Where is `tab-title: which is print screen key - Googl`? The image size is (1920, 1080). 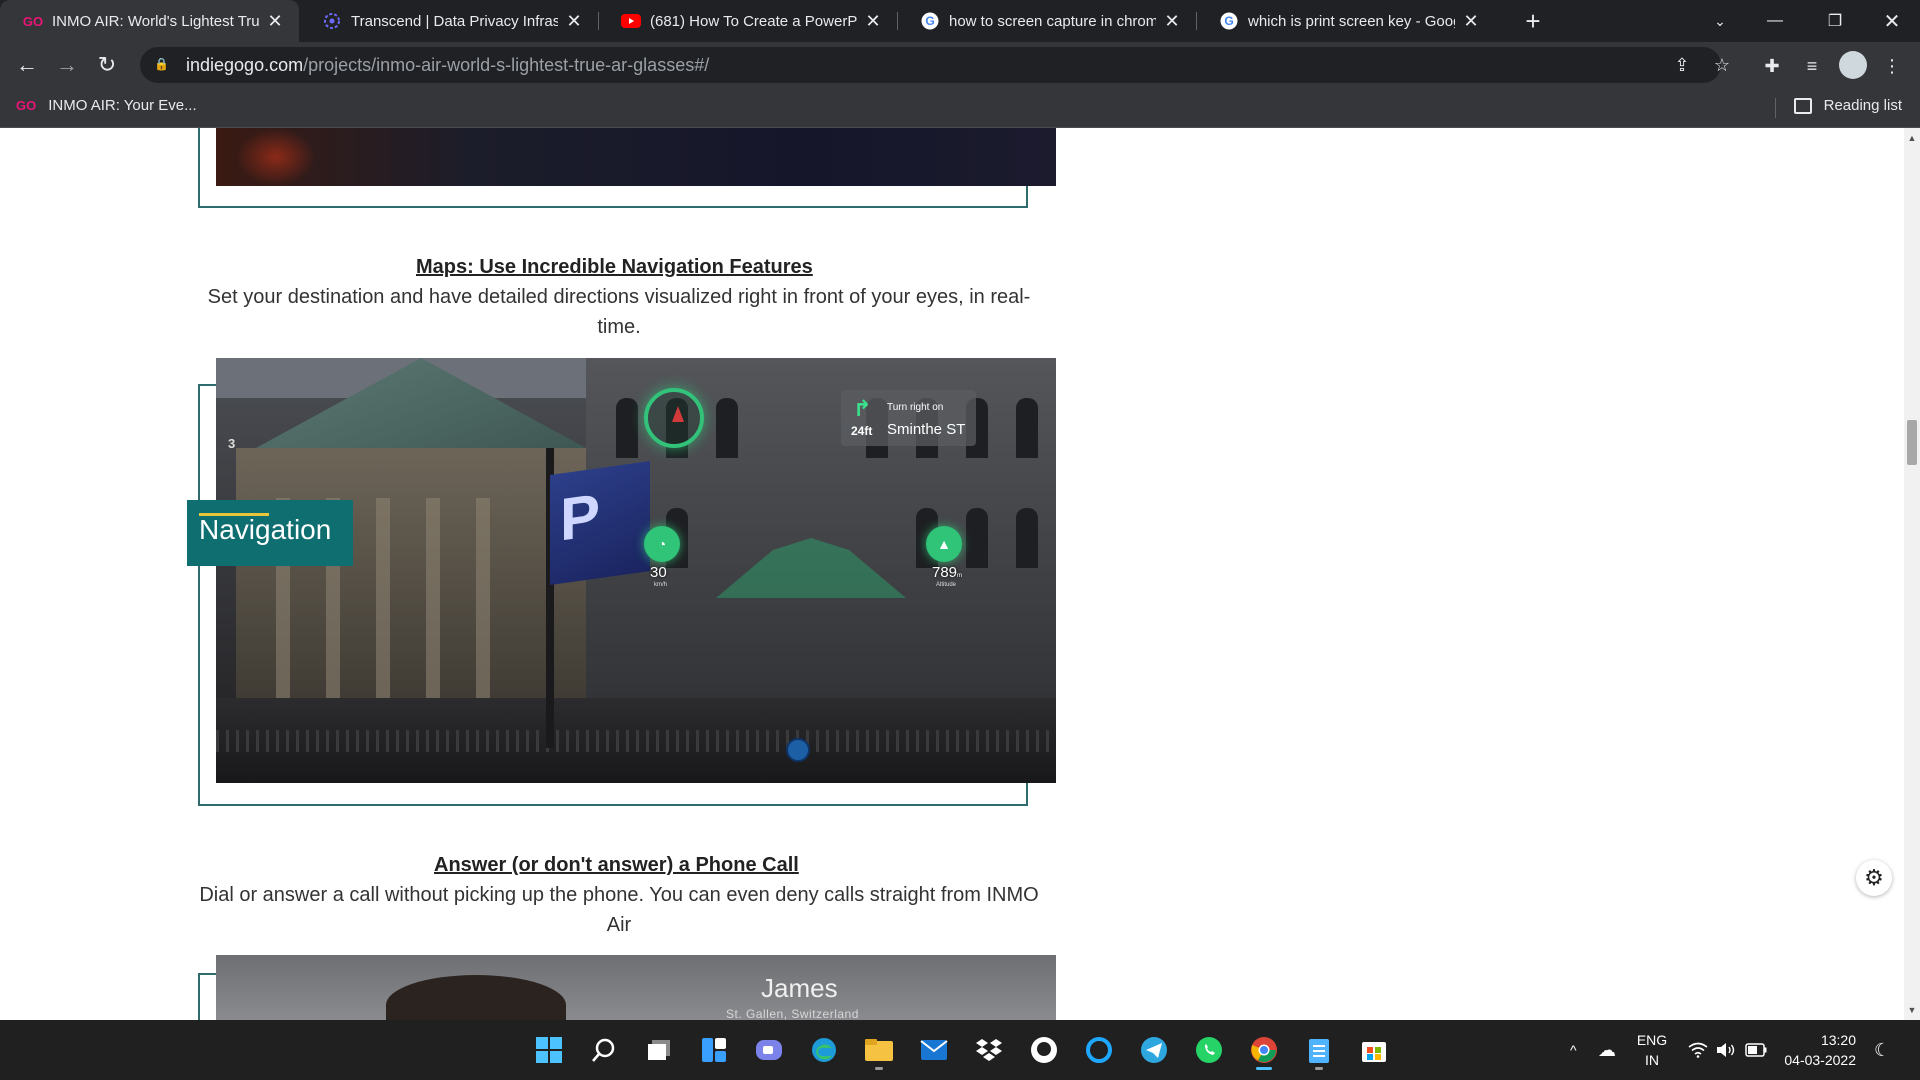
tab-title: which is print screen key - Googl is located at coordinates (1351, 21).